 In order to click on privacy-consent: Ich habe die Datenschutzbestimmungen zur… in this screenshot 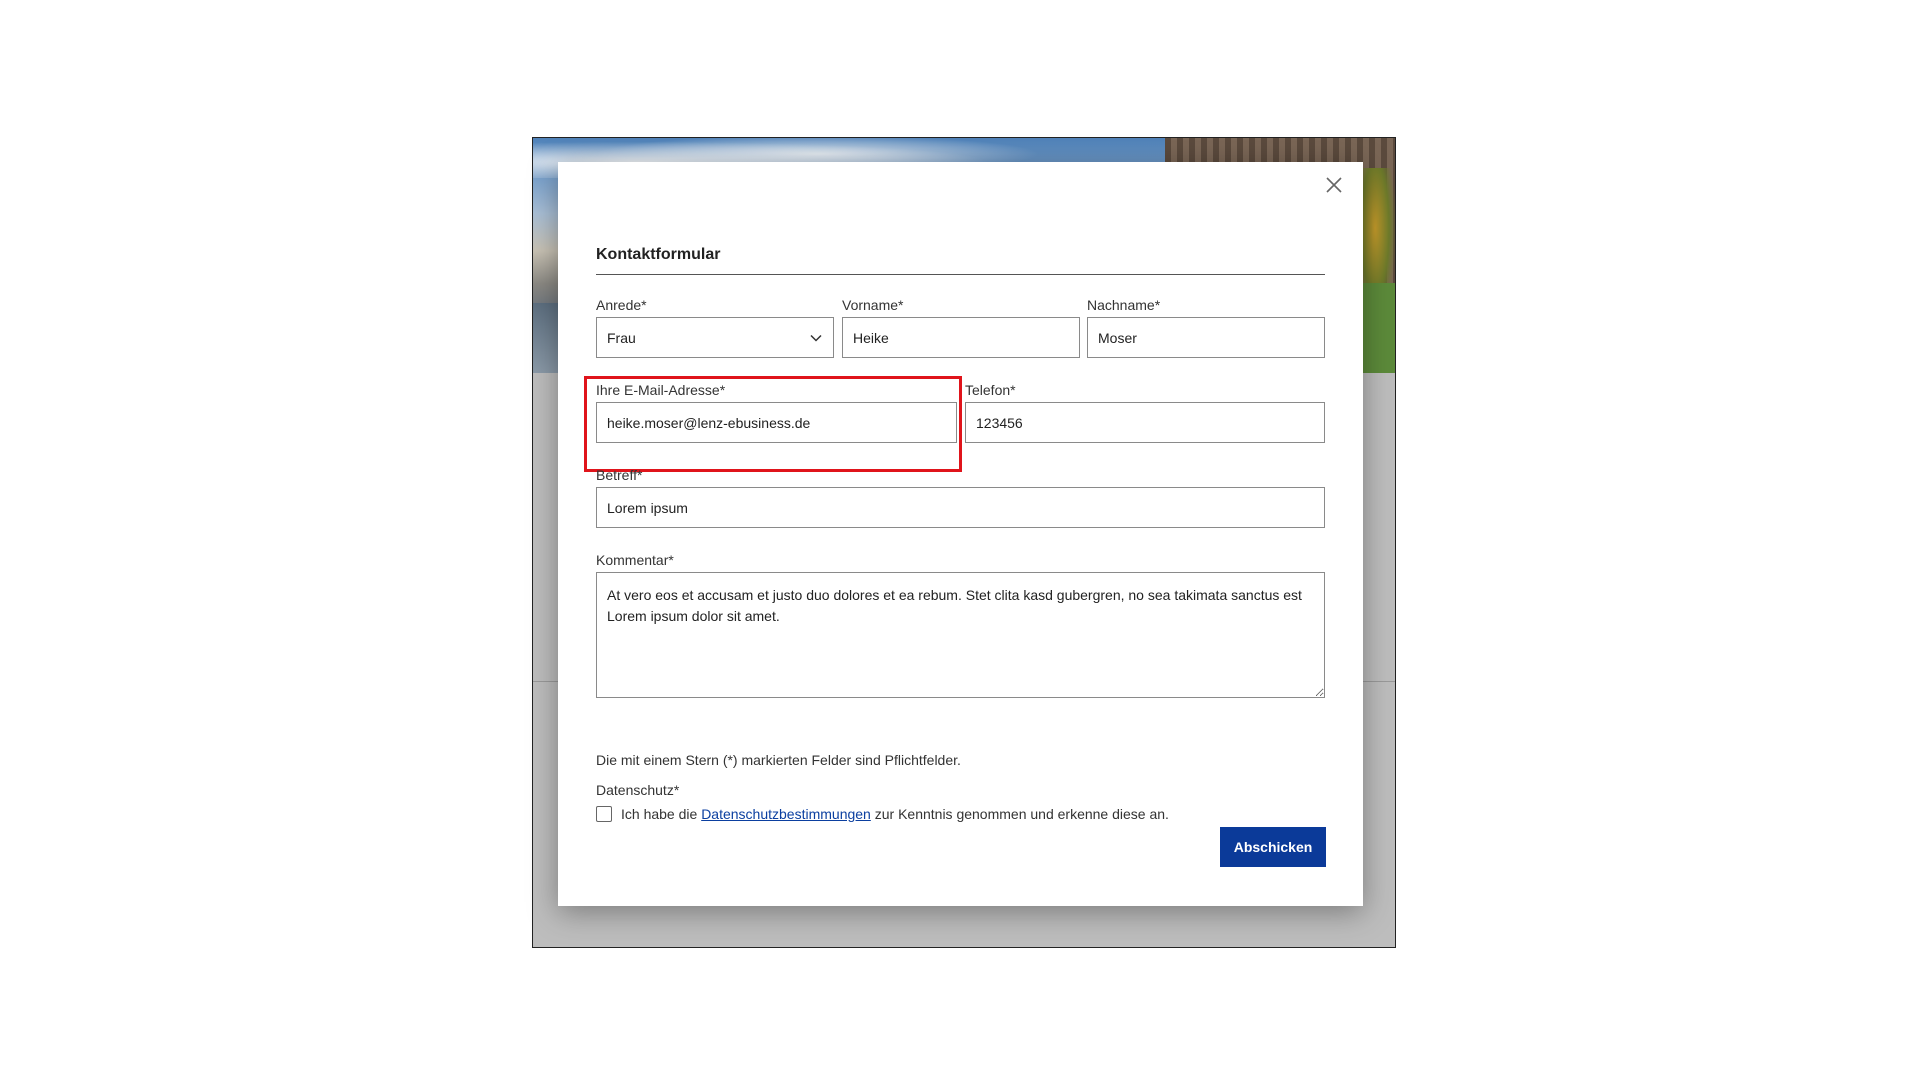, I will do `click(882, 814)`.